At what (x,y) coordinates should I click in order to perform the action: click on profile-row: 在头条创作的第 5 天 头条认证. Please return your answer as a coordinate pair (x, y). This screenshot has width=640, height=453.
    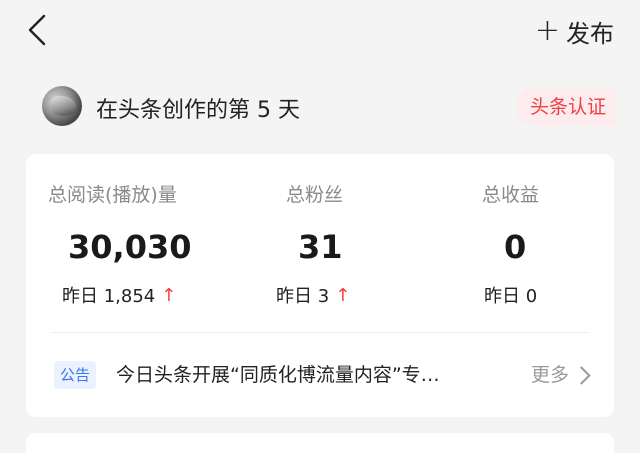
    Looking at the image, I should click on (320, 108).